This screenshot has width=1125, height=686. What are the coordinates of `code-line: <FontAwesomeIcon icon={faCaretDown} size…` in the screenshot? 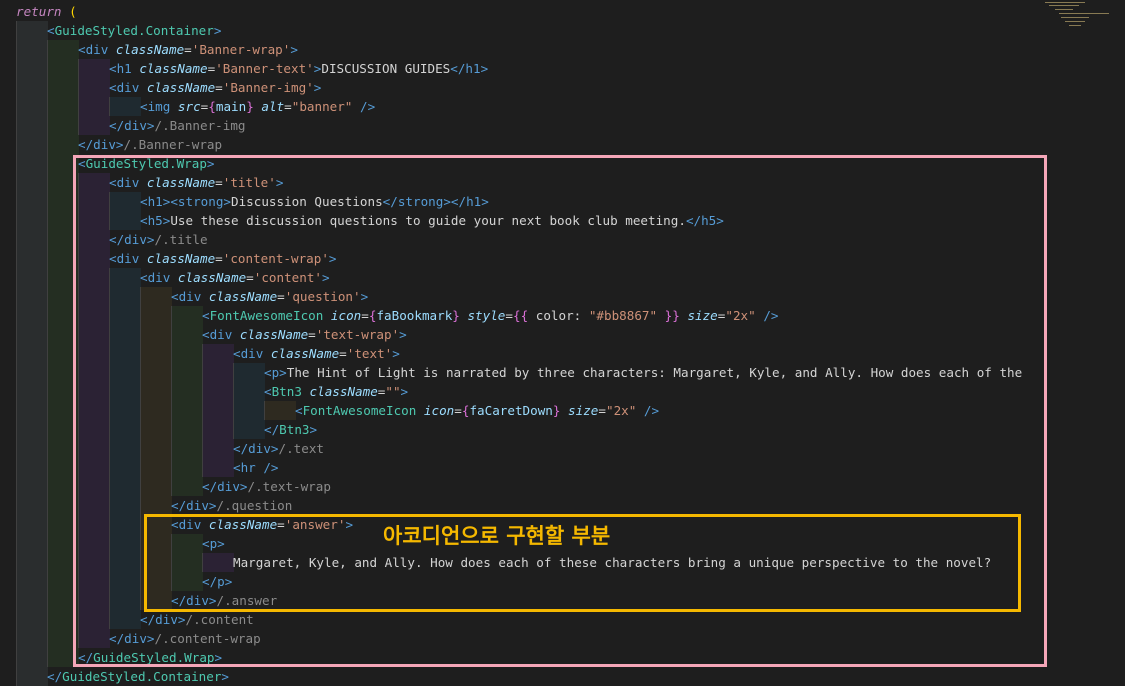 It's located at (477, 410).